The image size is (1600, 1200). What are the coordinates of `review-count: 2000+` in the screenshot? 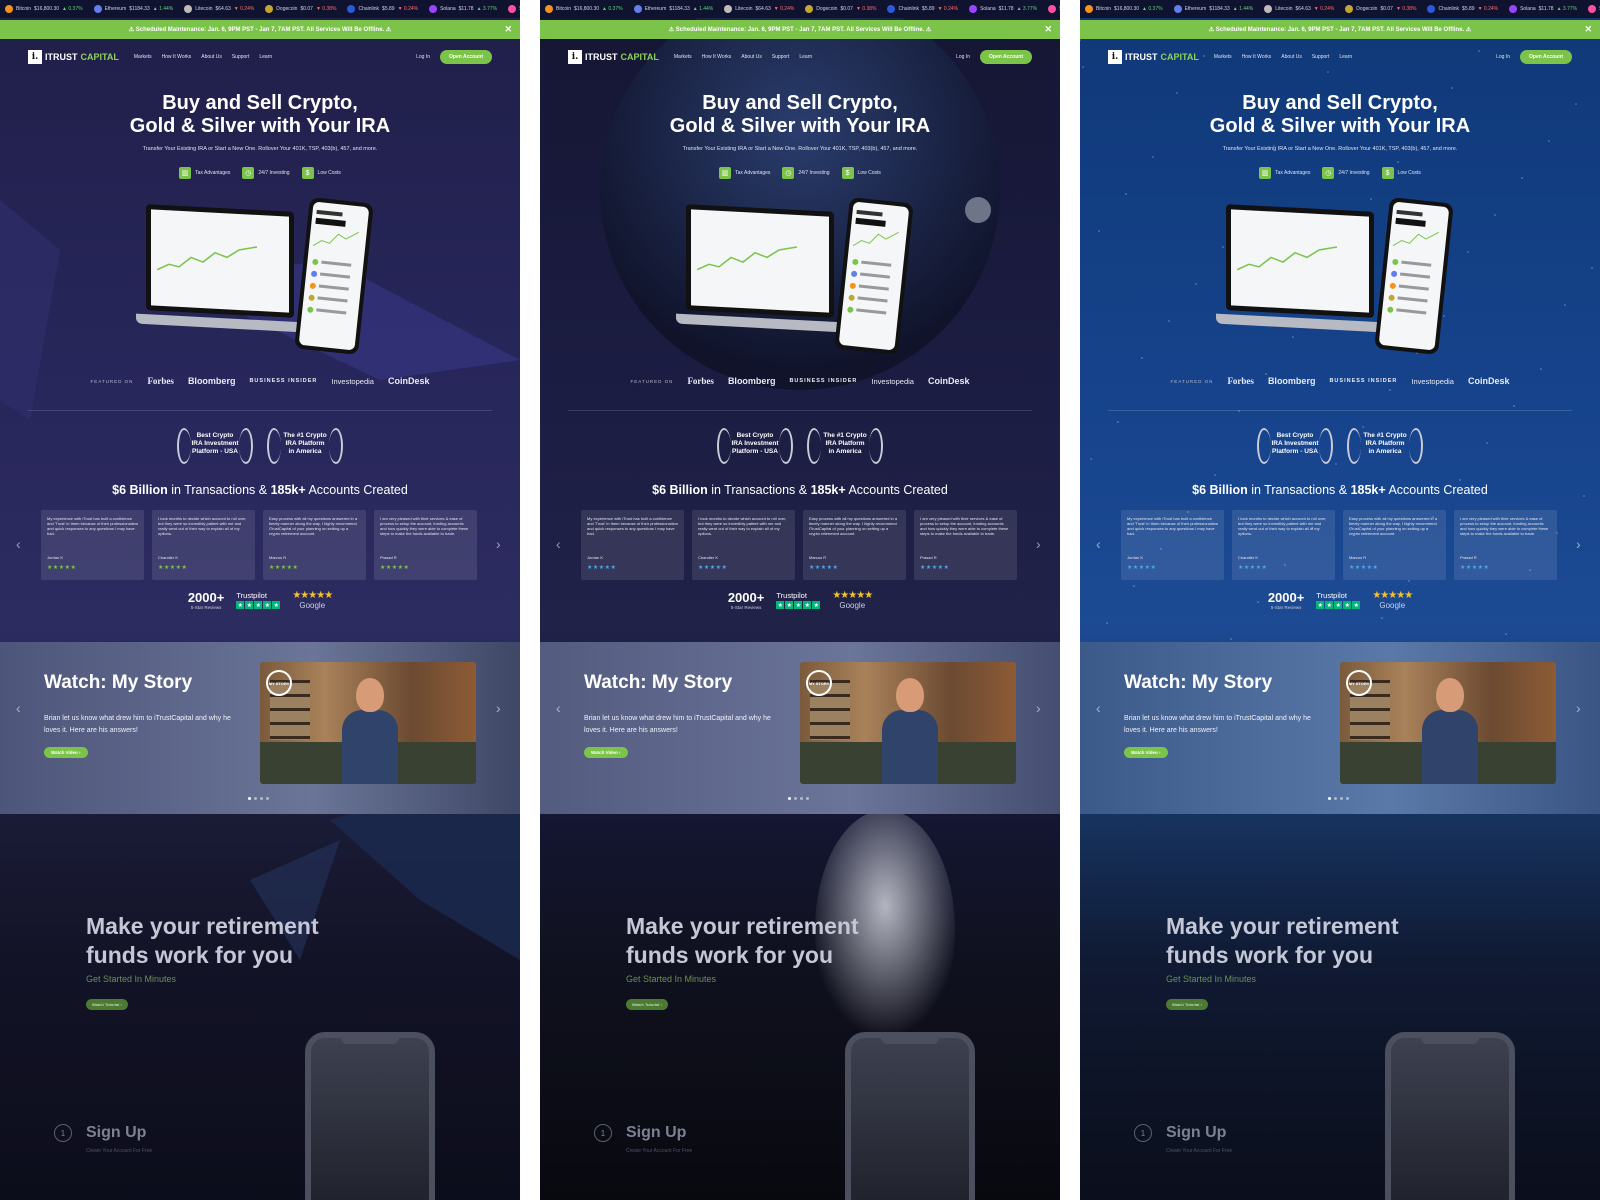 It's located at (1286, 597).